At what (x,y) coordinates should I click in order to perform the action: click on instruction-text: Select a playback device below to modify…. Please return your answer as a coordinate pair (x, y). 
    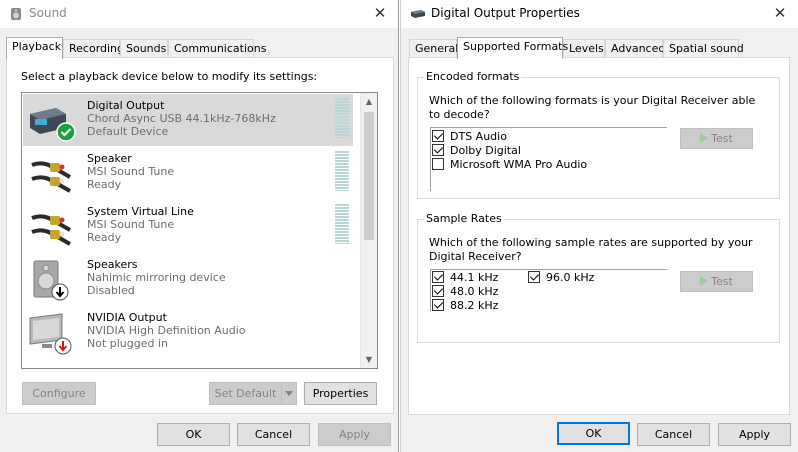
    Looking at the image, I should click on (169, 76).